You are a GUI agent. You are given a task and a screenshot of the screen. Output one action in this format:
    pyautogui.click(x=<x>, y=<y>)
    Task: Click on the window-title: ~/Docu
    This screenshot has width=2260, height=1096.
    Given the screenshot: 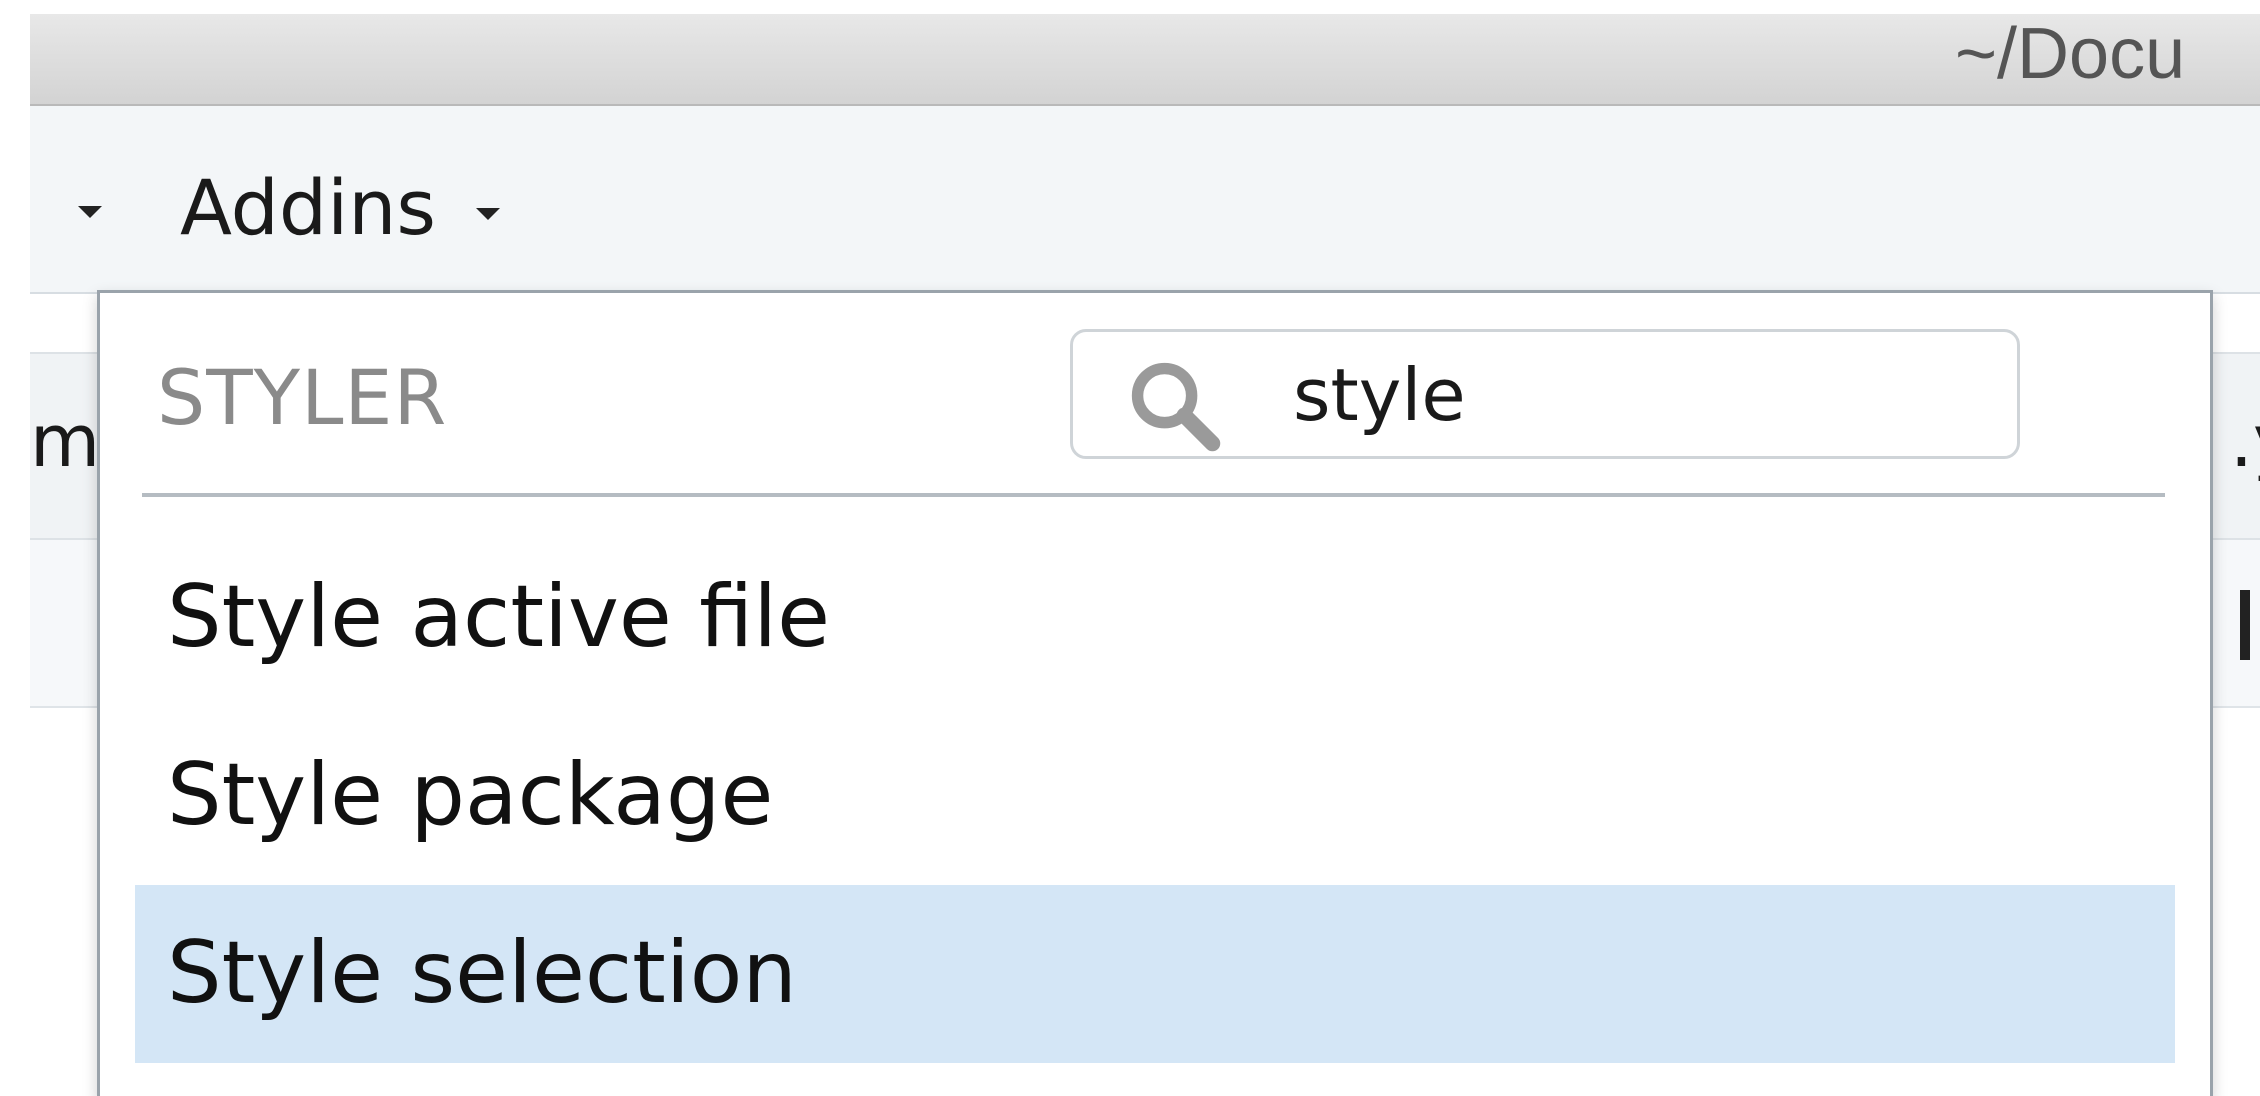 What is the action you would take?
    pyautogui.click(x=2070, y=54)
    